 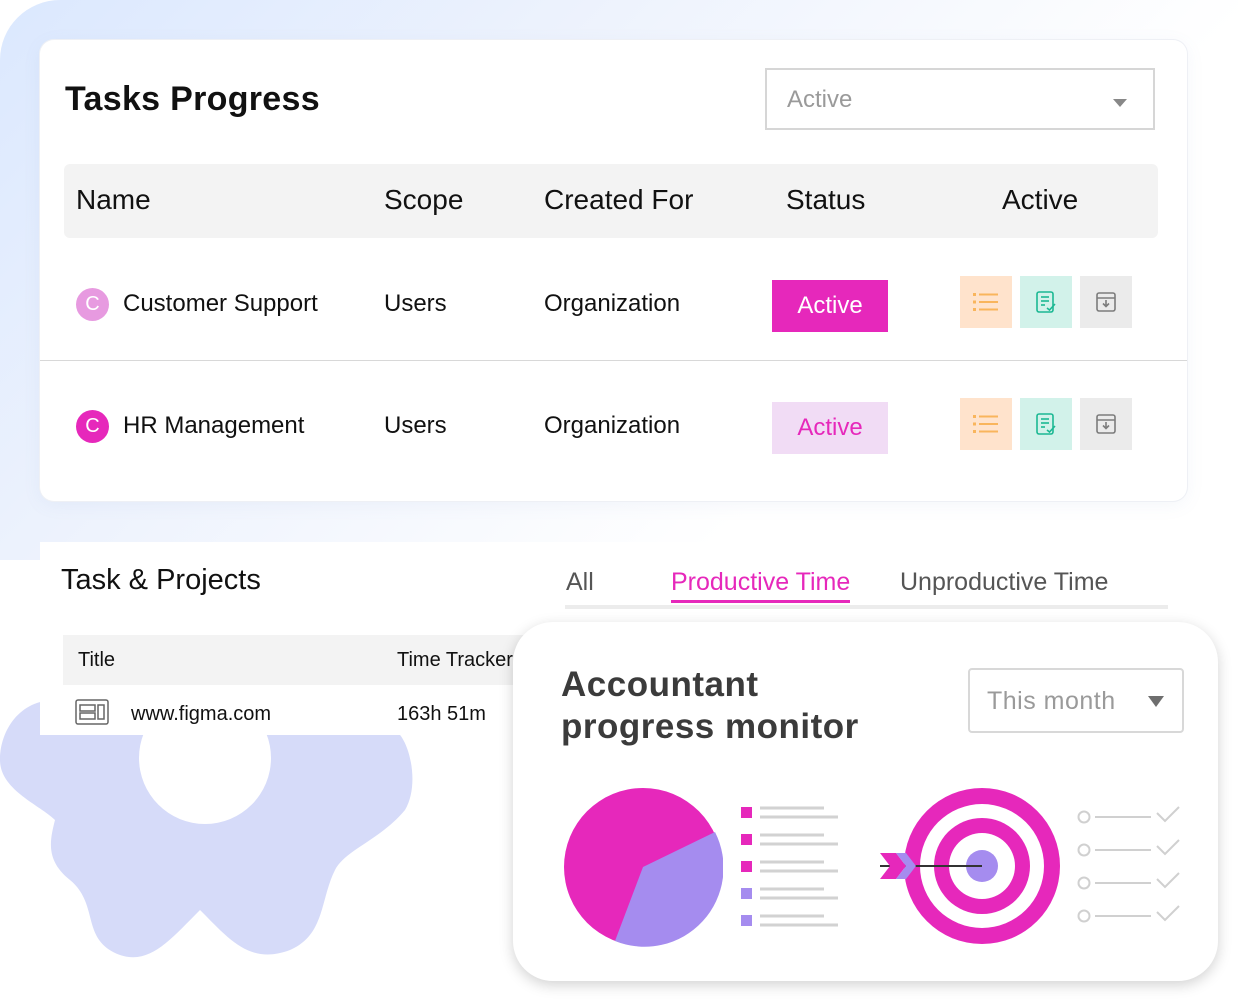 What do you see at coordinates (820, 99) in the screenshot?
I see `status-filter-value: Active` at bounding box center [820, 99].